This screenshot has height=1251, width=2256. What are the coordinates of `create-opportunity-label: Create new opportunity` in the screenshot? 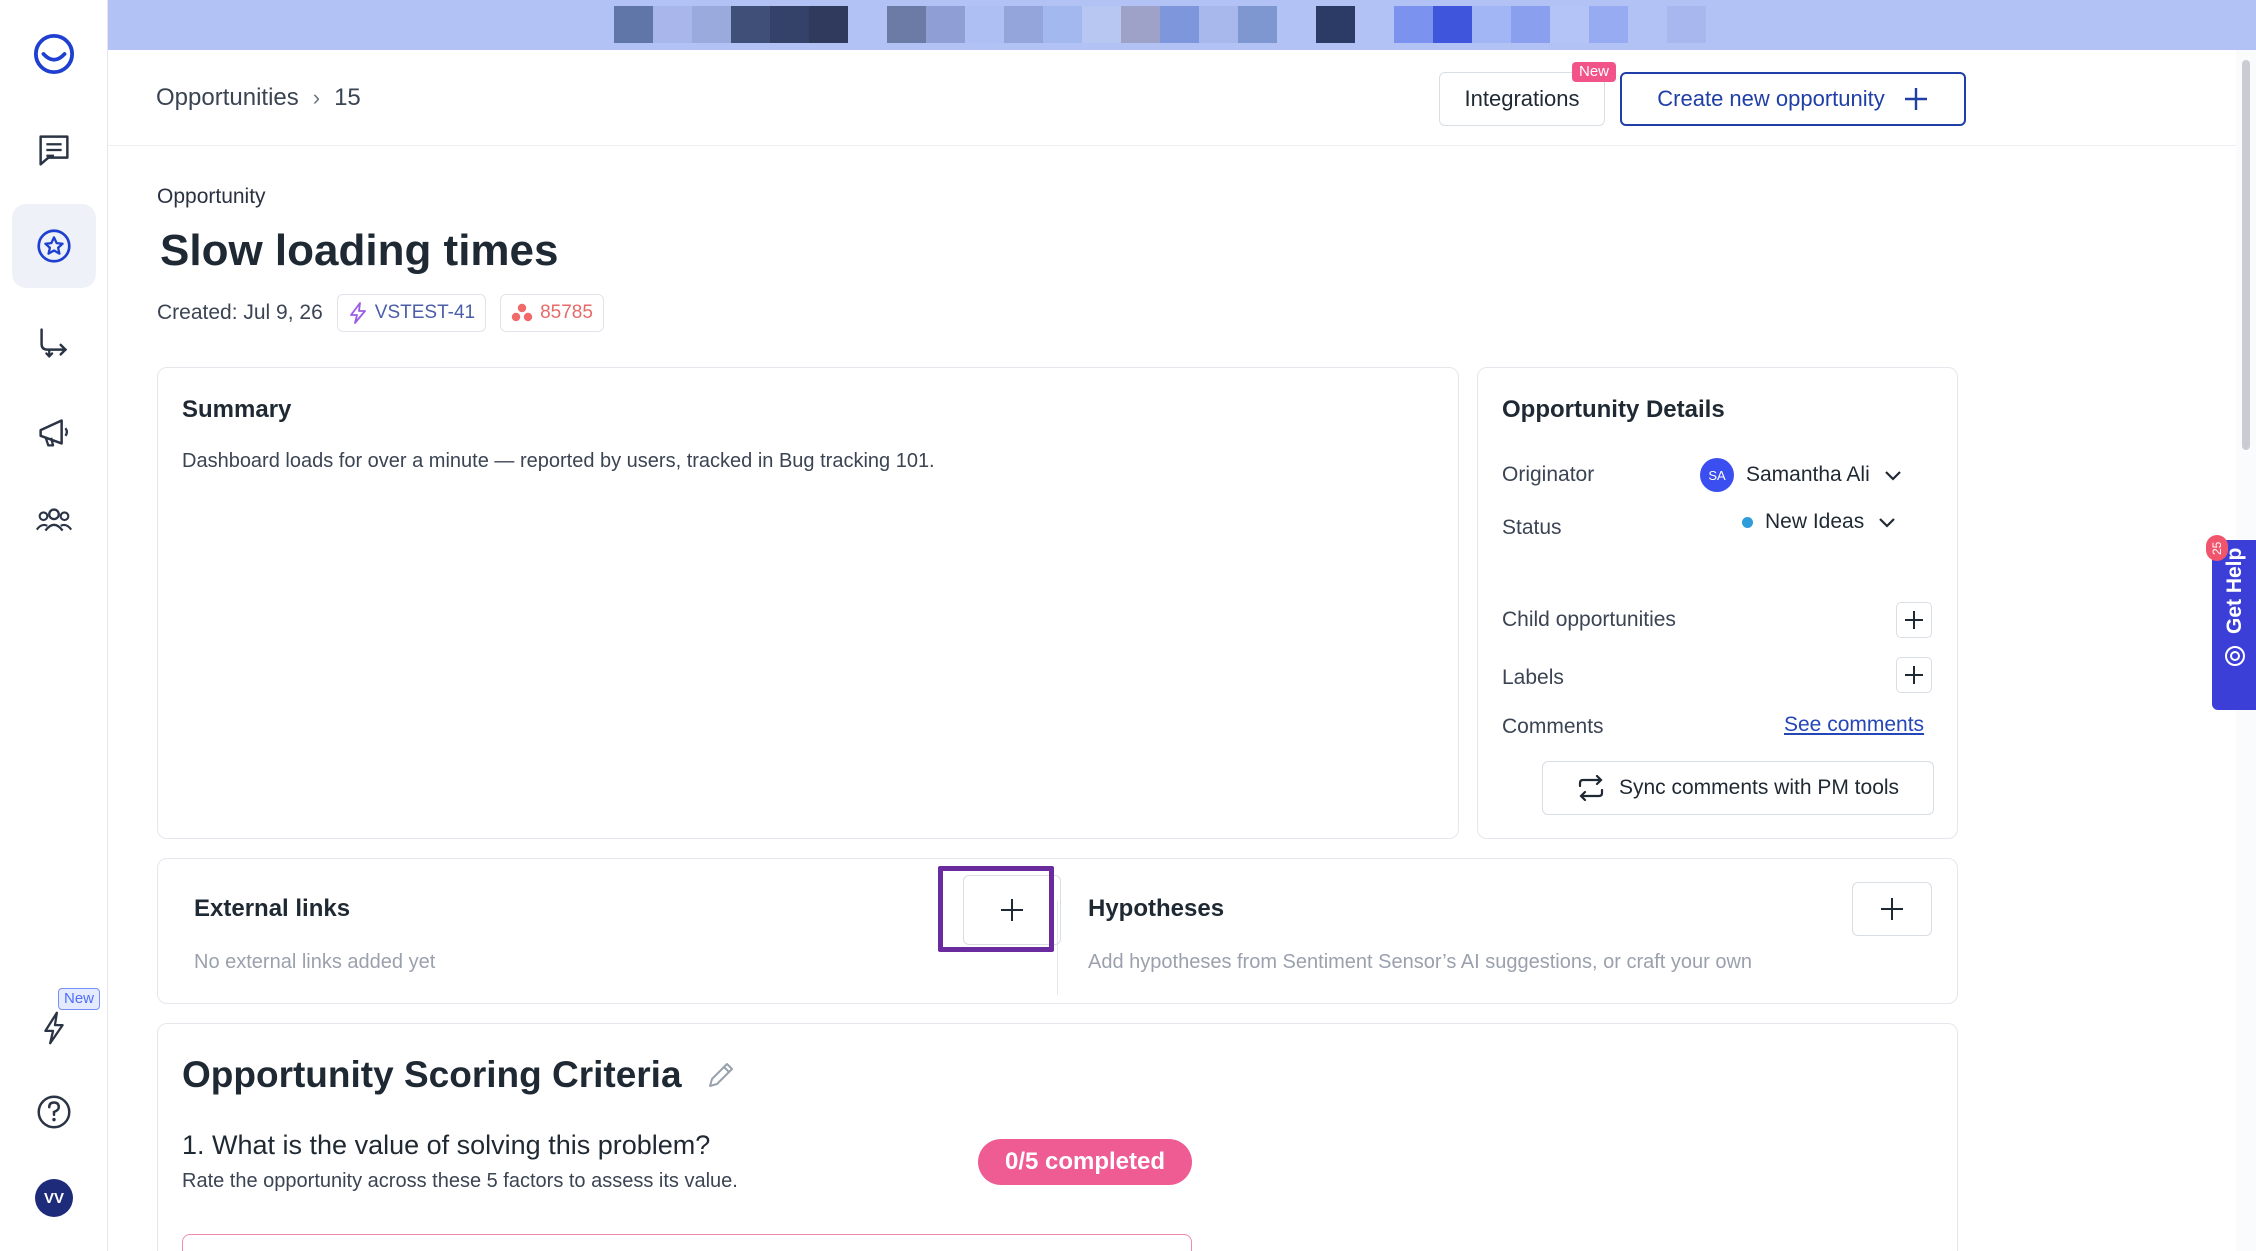 It's located at (1771, 98).